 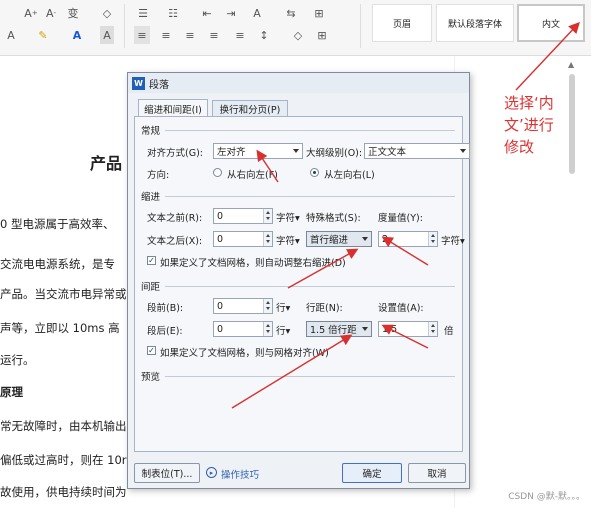 What do you see at coordinates (339, 239) in the screenshot?
I see `special-format-select: 首行缩进` at bounding box center [339, 239].